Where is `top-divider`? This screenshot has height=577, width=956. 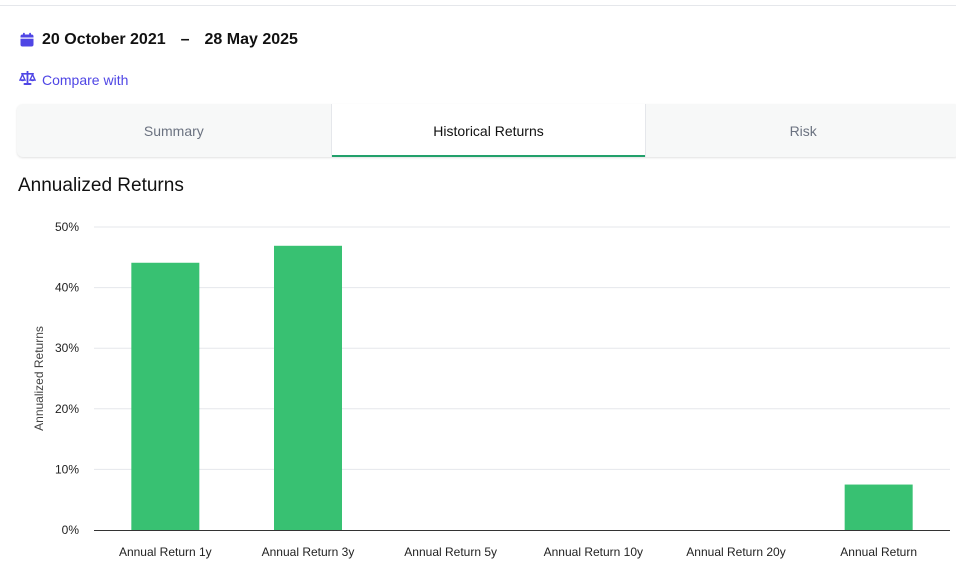
top-divider is located at coordinates (478, 5).